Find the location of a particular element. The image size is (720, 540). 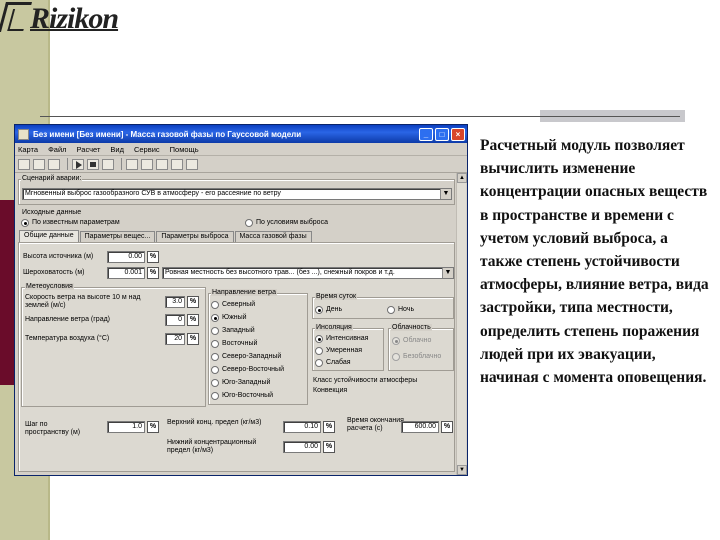

scroll-down-icon: ▼ is located at coordinates (462, 470).